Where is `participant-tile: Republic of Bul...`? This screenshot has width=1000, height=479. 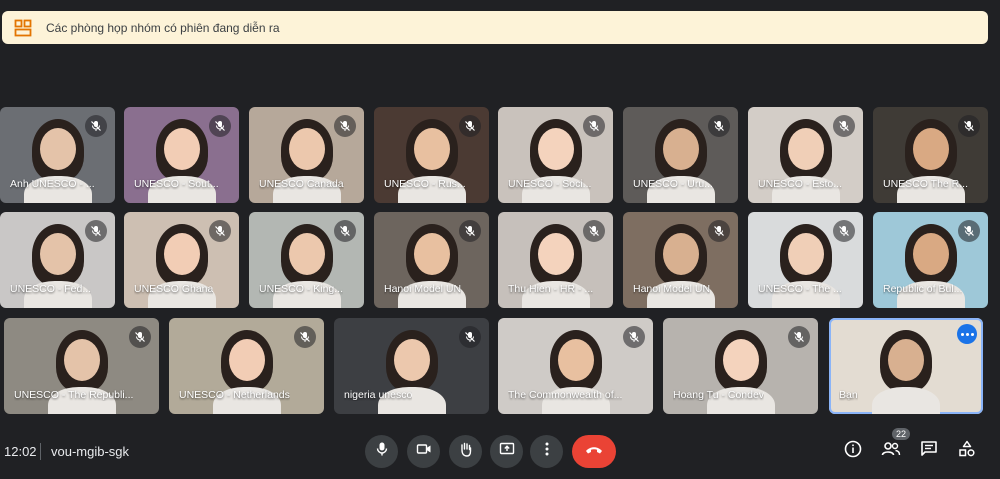 participant-tile: Republic of Bul... is located at coordinates (930, 260).